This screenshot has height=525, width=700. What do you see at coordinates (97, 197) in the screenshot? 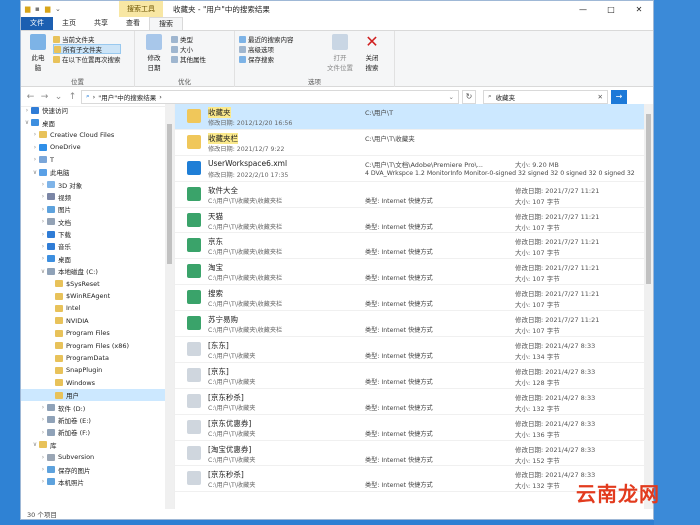
I see `nav-item: › 视频` at bounding box center [97, 197].